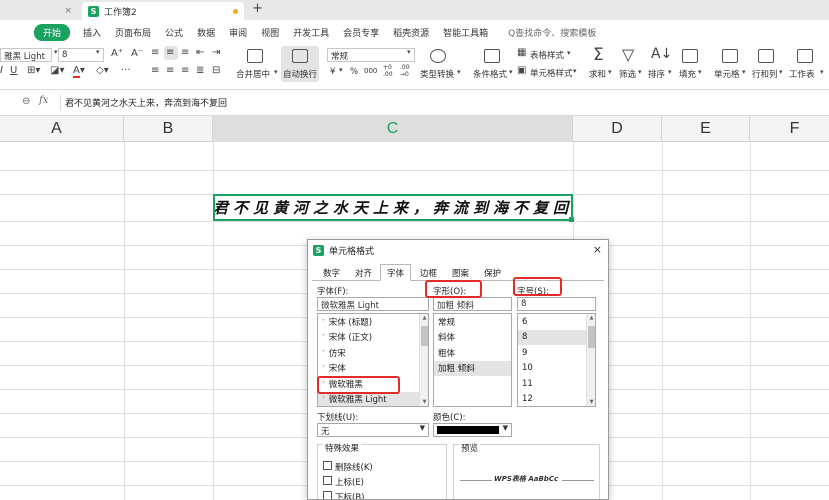 The height and width of the screenshot is (500, 829). I want to click on menu-view: 视图, so click(270, 32).